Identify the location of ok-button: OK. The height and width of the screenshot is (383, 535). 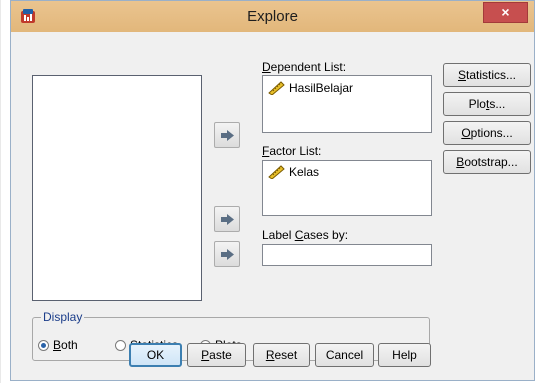
(155, 355).